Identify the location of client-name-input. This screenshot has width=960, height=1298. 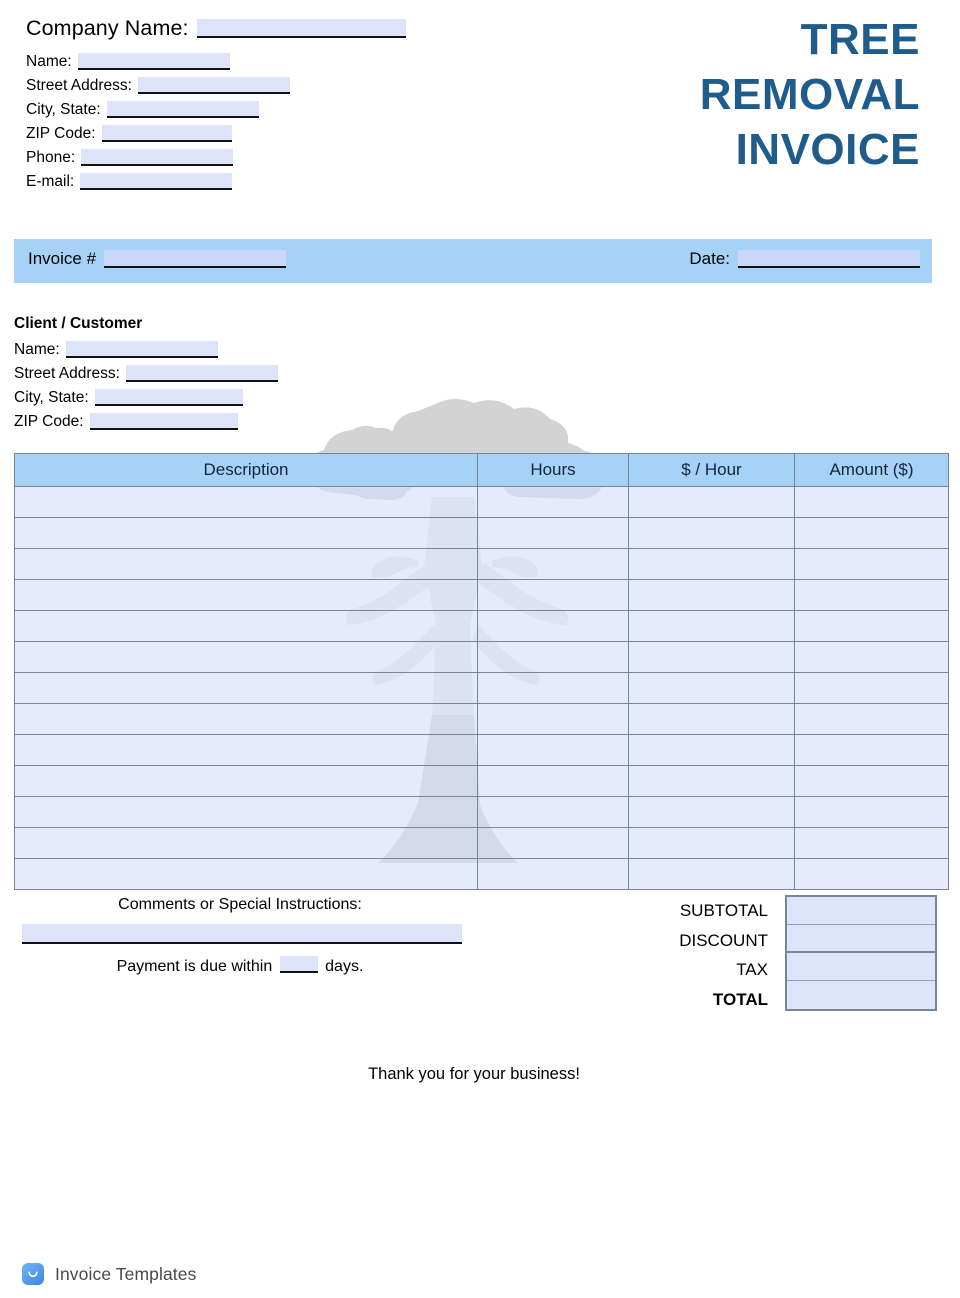
(141, 349).